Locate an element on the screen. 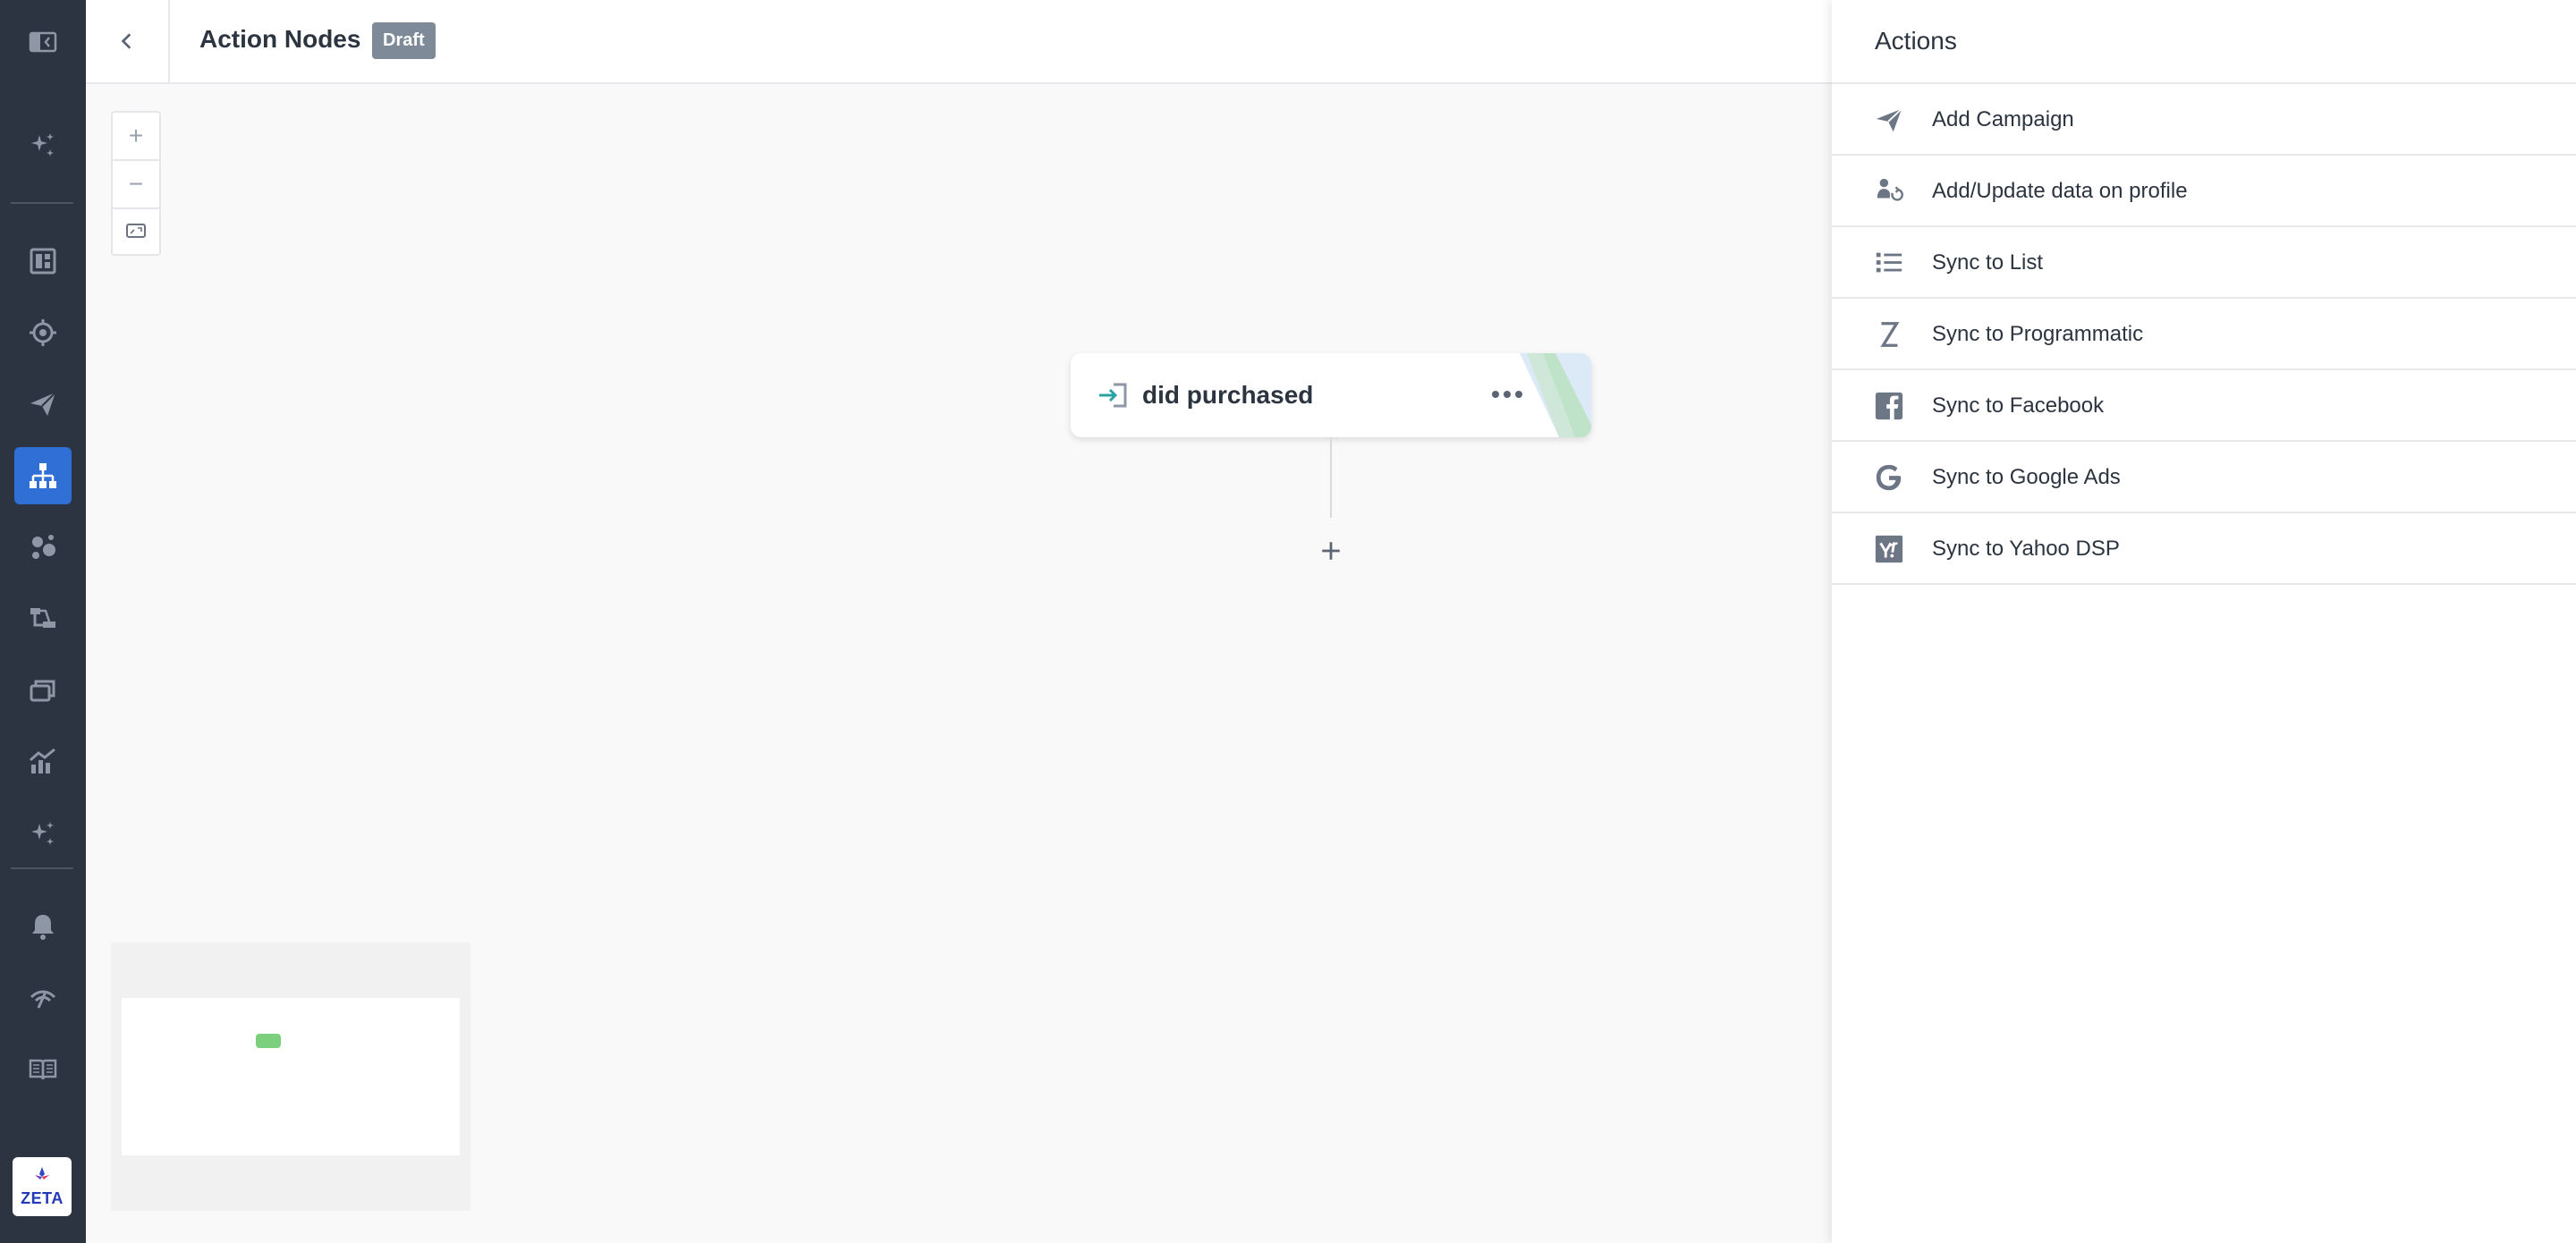  minimap-viewport is located at coordinates (291, 1076).